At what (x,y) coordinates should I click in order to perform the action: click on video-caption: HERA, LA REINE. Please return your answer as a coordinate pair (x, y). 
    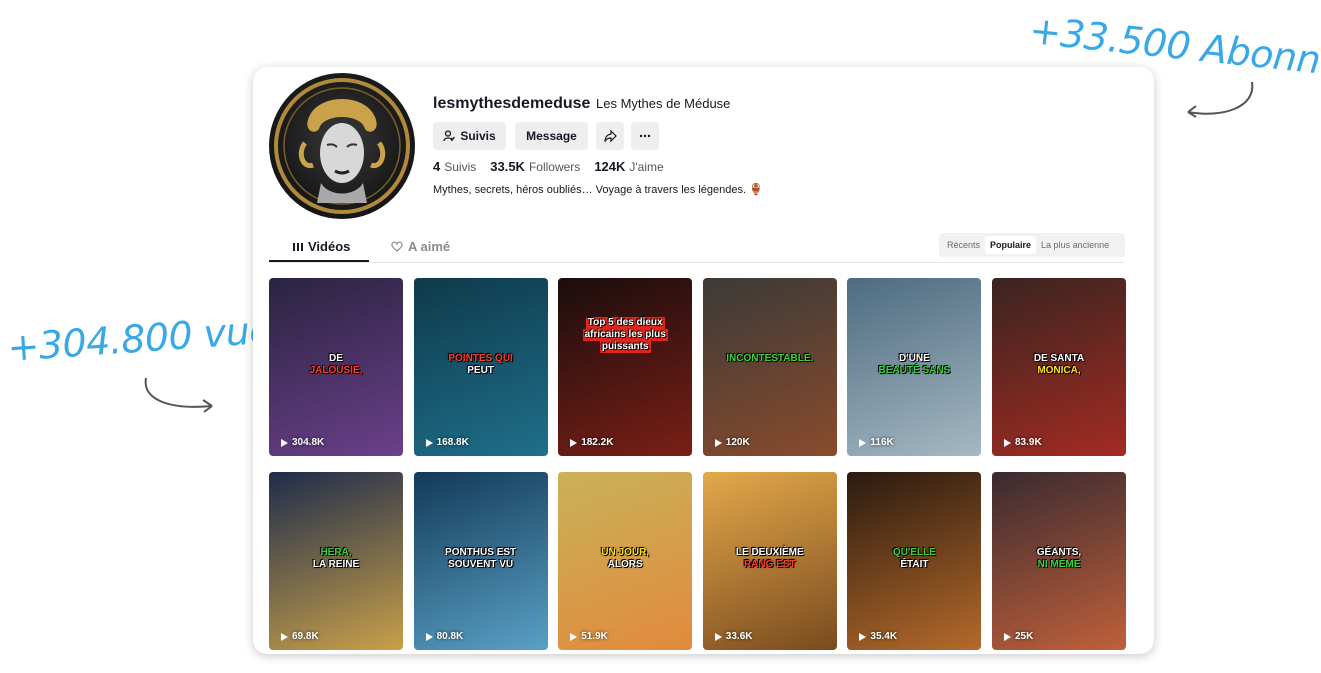
    Looking at the image, I should click on (336, 559).